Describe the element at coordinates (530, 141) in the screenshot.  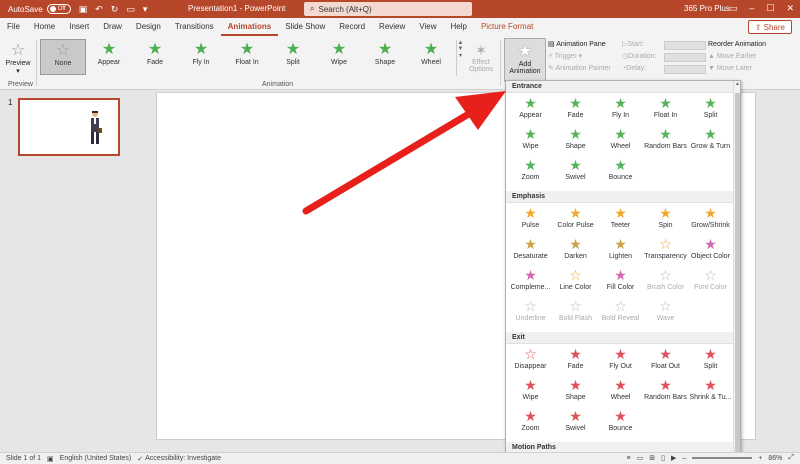
I see `entrance-item: ★ Wipe` at that location.